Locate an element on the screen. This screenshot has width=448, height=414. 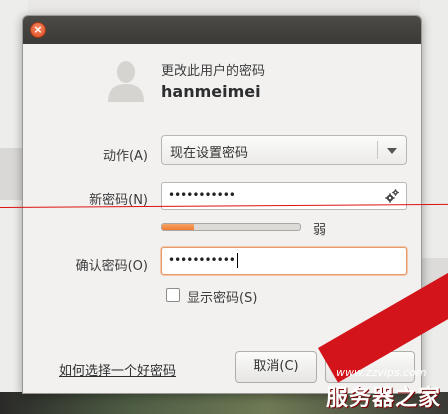
password-strength-meter is located at coordinates (231, 227).